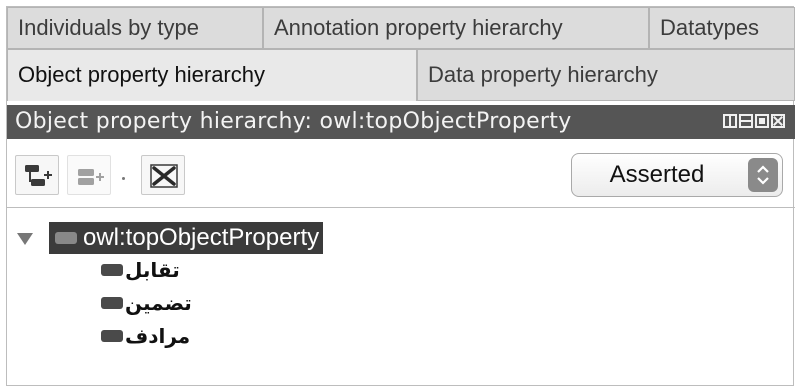 Image resolution: width=799 pixels, height=390 pixels. What do you see at coordinates (754, 121) in the screenshot?
I see `view-window-controls` at bounding box center [754, 121].